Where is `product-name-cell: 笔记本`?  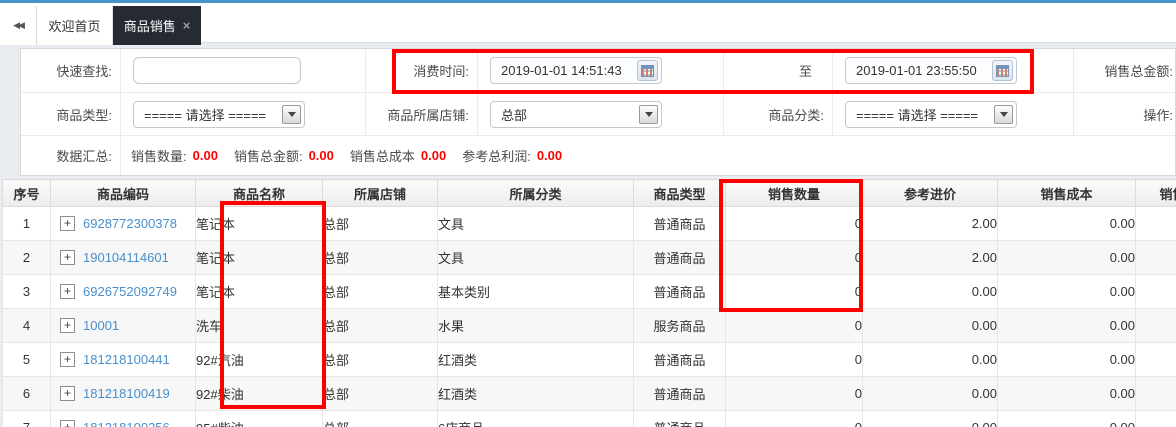 product-name-cell: 笔记本 is located at coordinates (259, 257).